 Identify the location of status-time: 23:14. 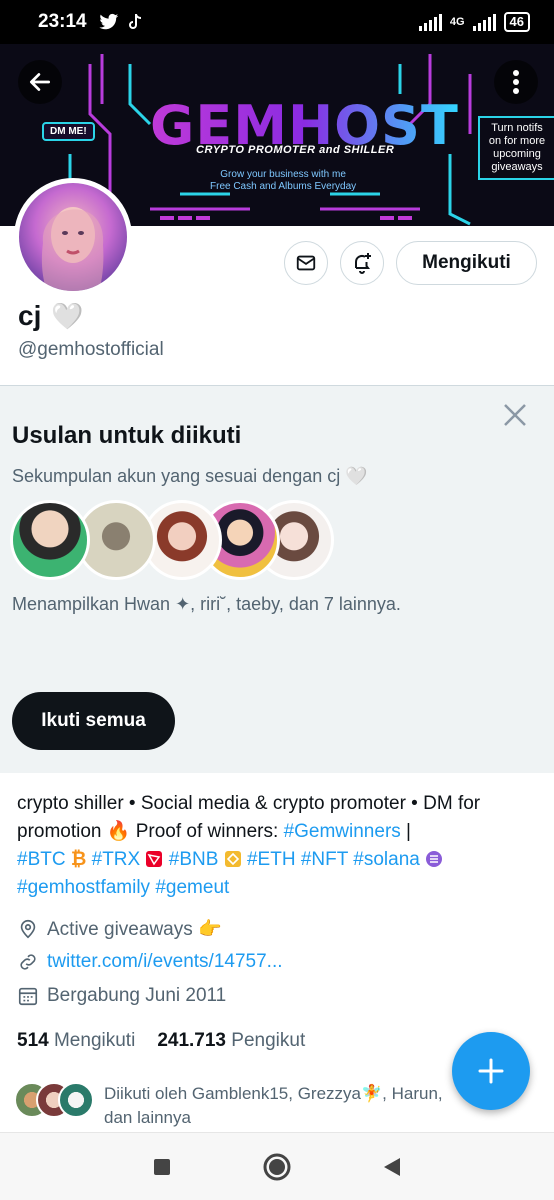
(62, 21).